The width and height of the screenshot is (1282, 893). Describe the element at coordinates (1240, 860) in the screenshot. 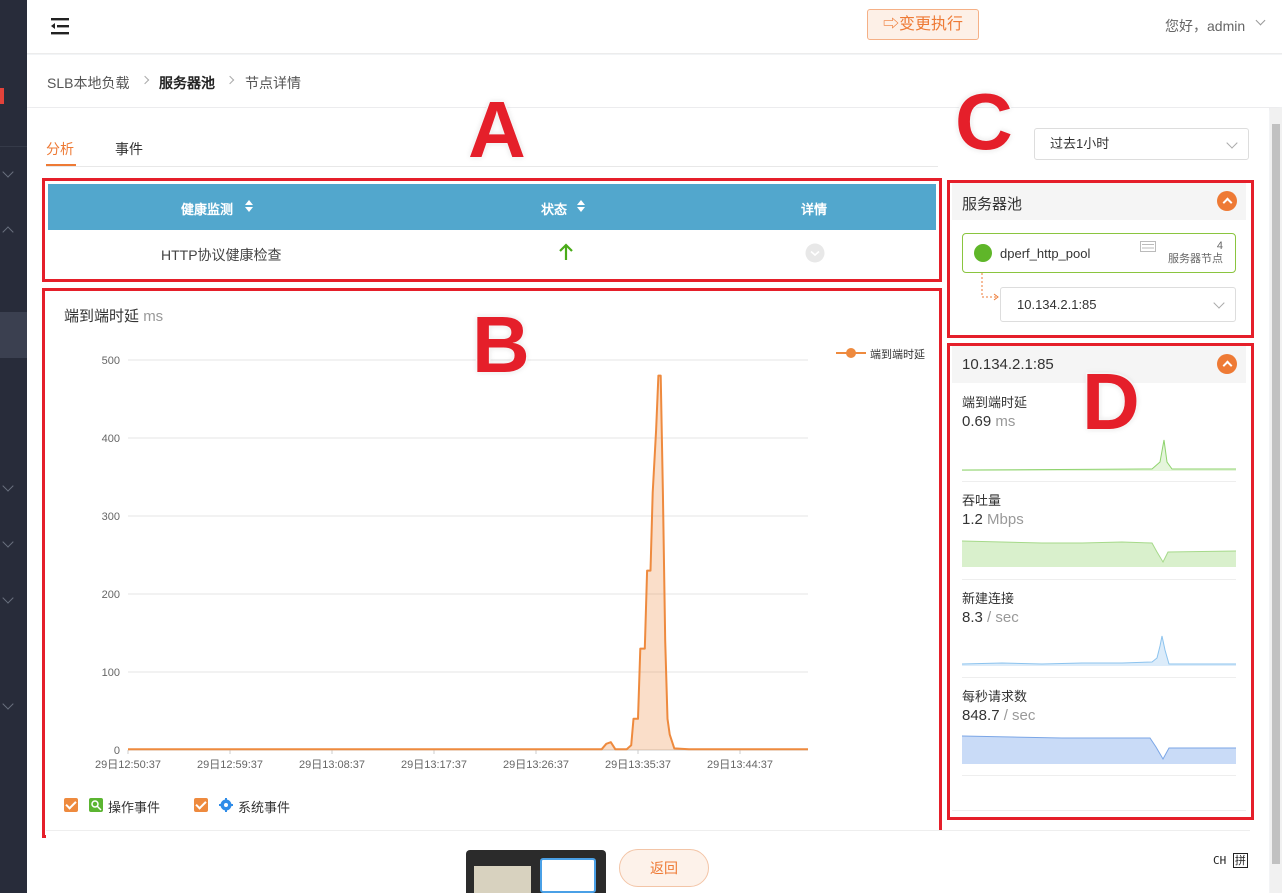

I see `ime-input-icon: 拼` at that location.